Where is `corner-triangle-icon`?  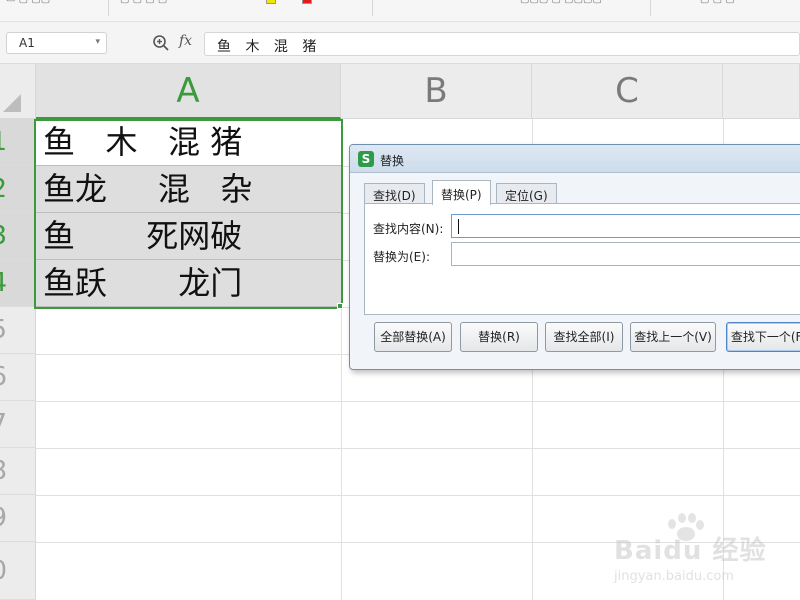 corner-triangle-icon is located at coordinates (12, 103).